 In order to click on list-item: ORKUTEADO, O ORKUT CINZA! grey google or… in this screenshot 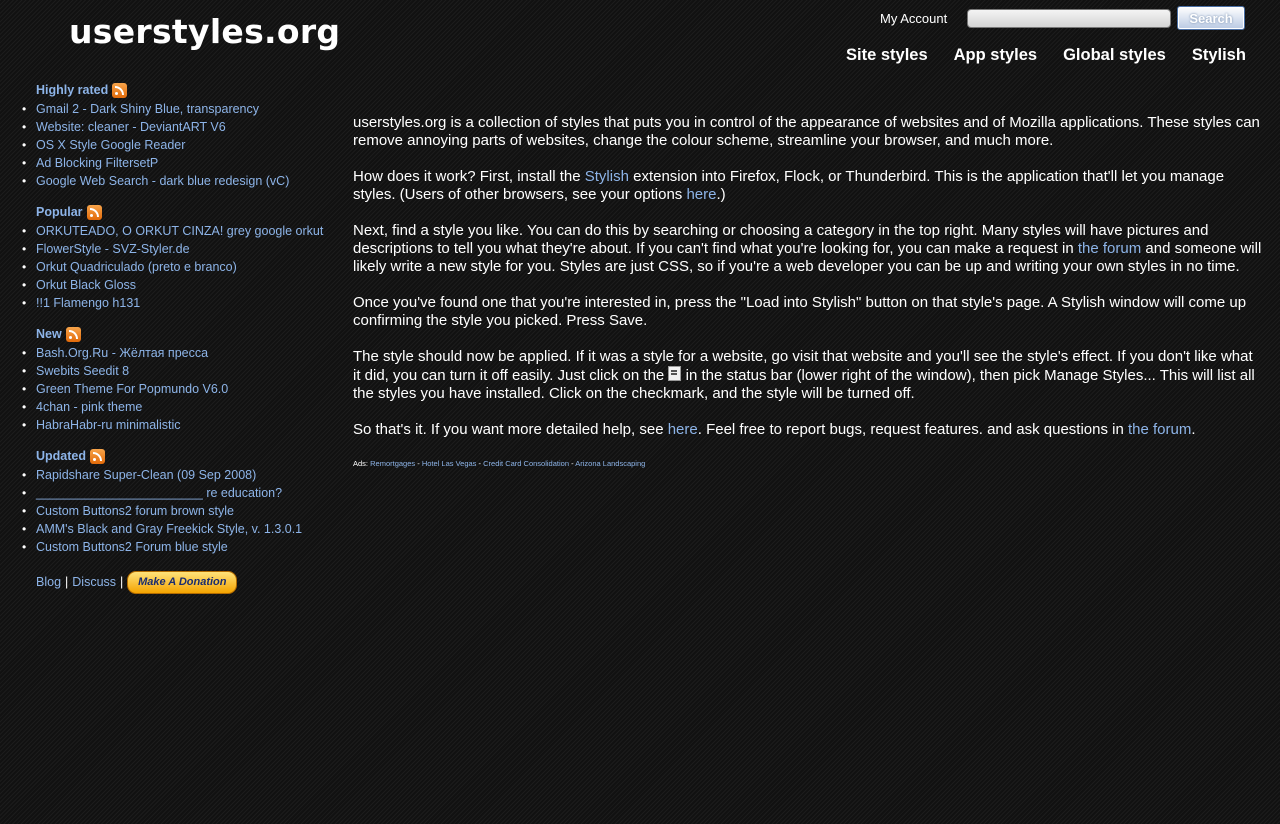, I will do `click(182, 231)`.